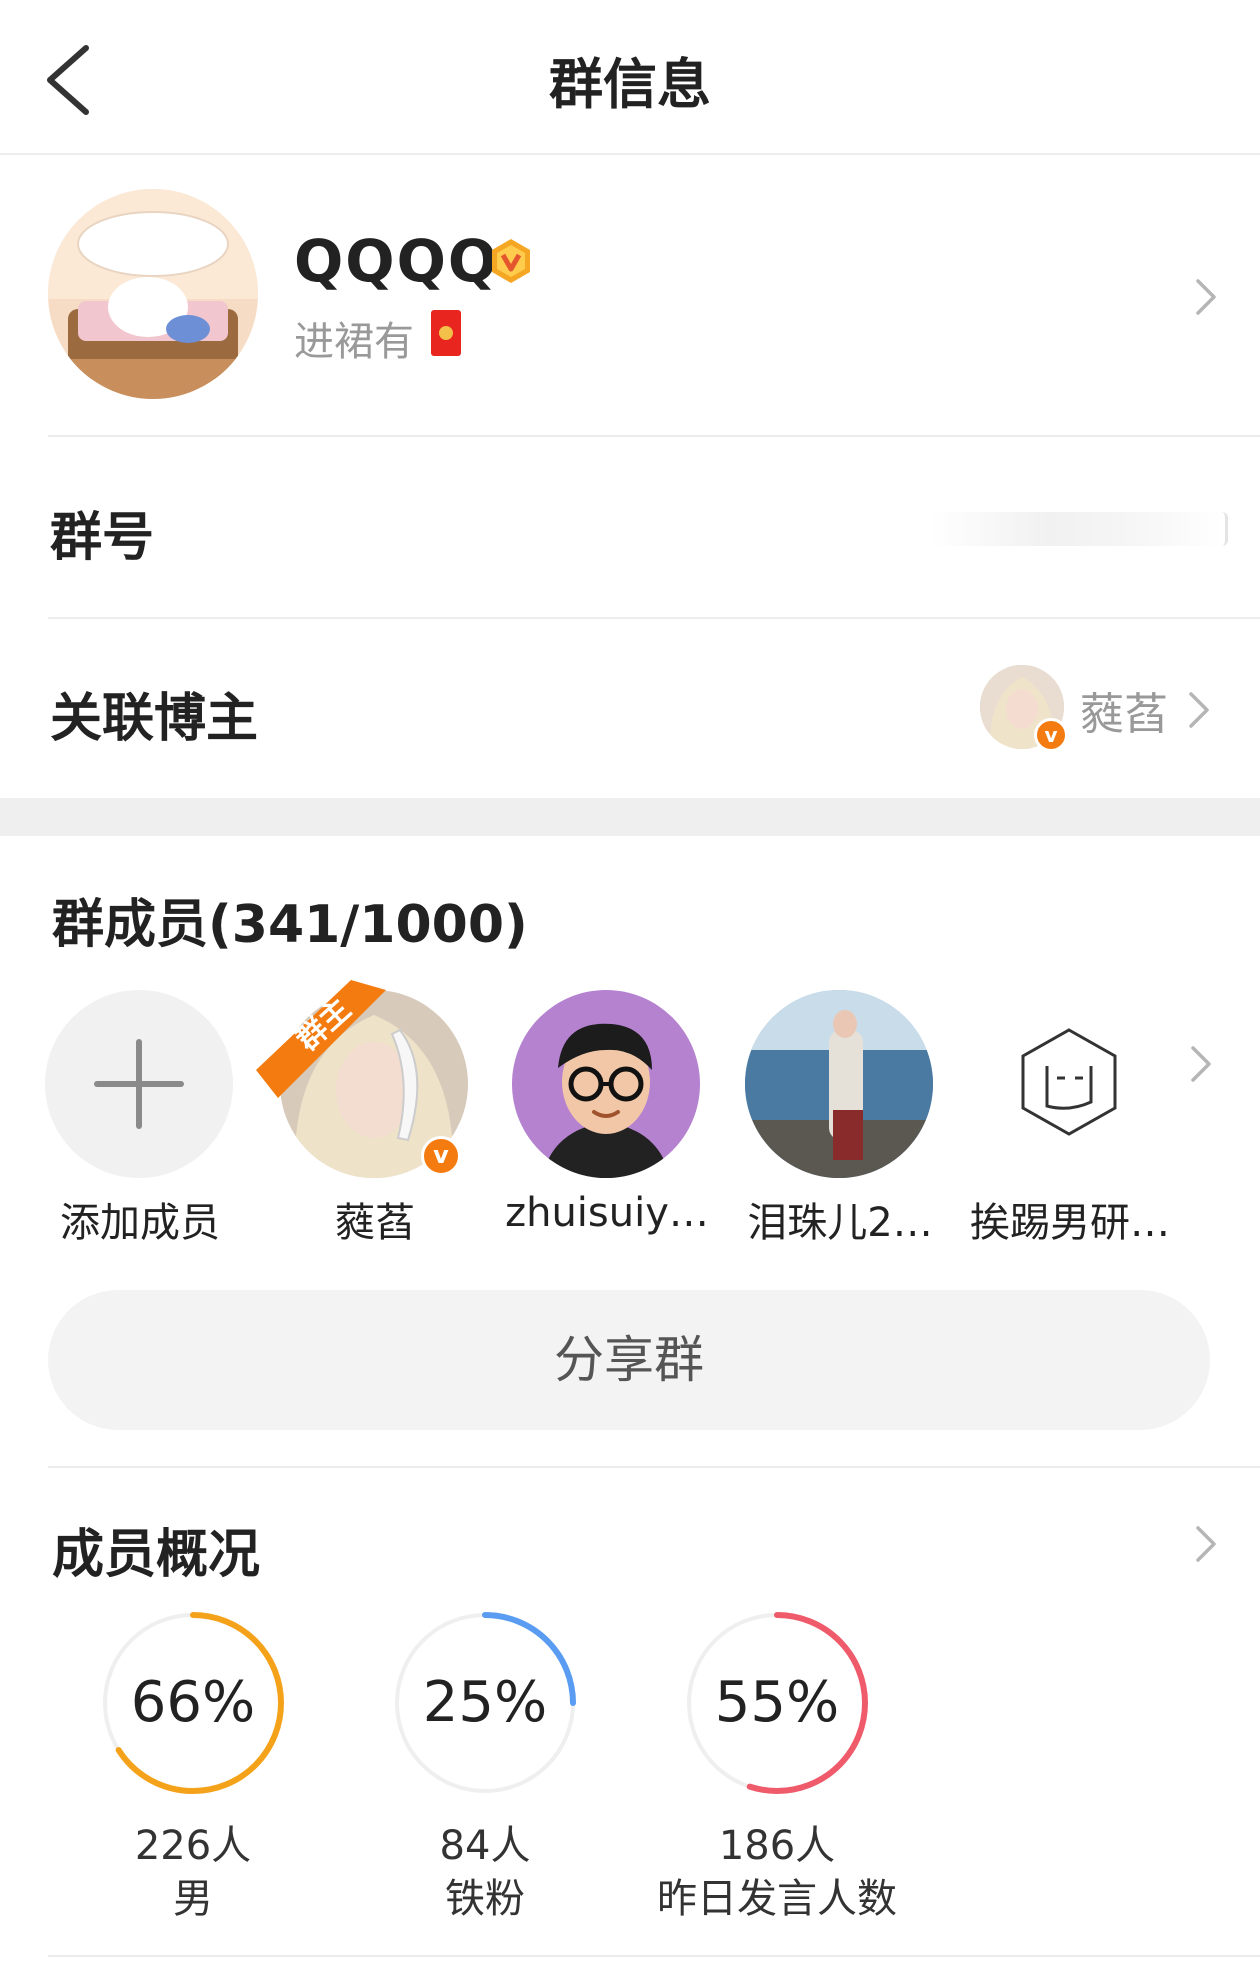 This screenshot has height=1981, width=1260. I want to click on overview-title: 成员概况, so click(156, 1555).